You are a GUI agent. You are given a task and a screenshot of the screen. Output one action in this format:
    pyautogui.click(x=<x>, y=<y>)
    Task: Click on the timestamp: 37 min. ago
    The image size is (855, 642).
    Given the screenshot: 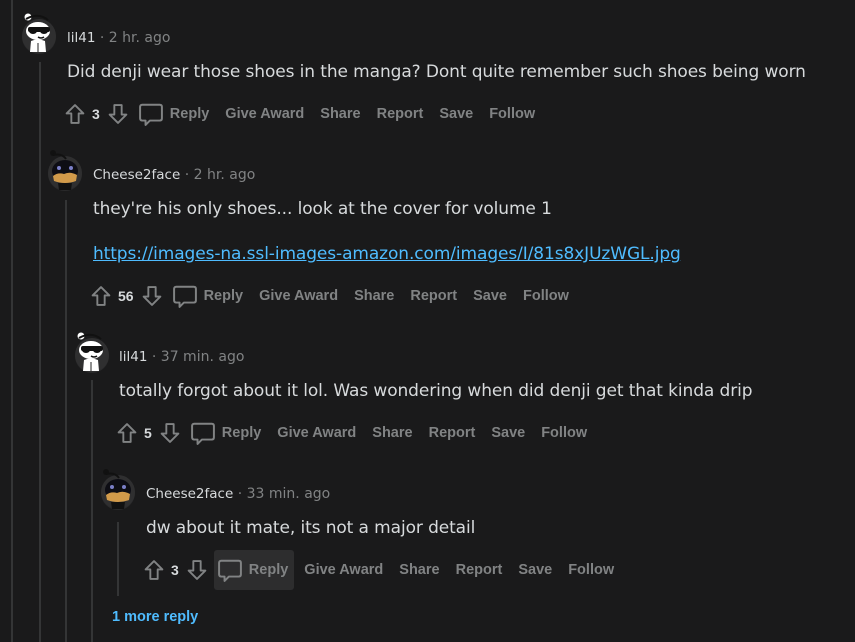 What is the action you would take?
    pyautogui.click(x=203, y=357)
    